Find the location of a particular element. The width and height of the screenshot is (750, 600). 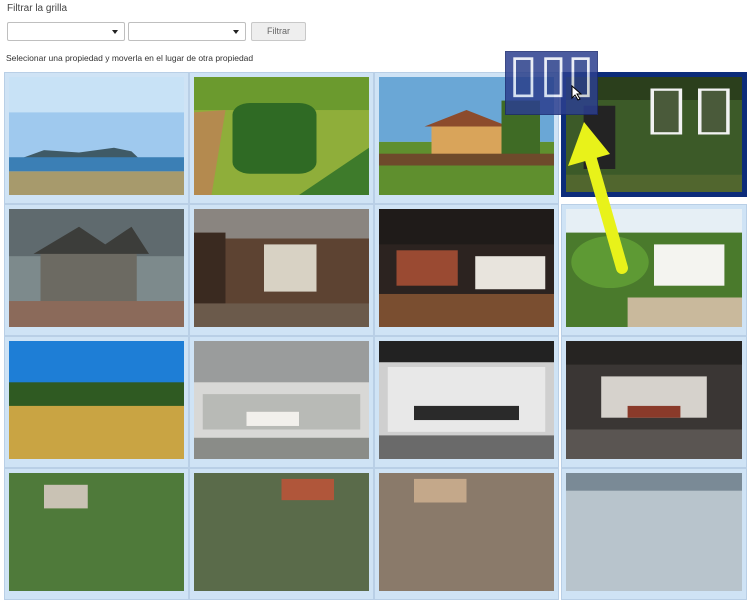

stone-mansion-photo-icon is located at coordinates (96, 268).